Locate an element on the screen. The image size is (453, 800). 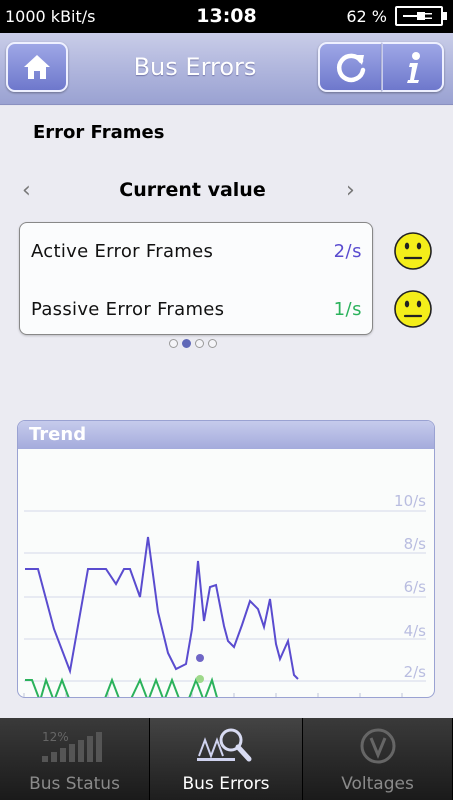
passive-error-frames-value: 1/s is located at coordinates (347, 309).